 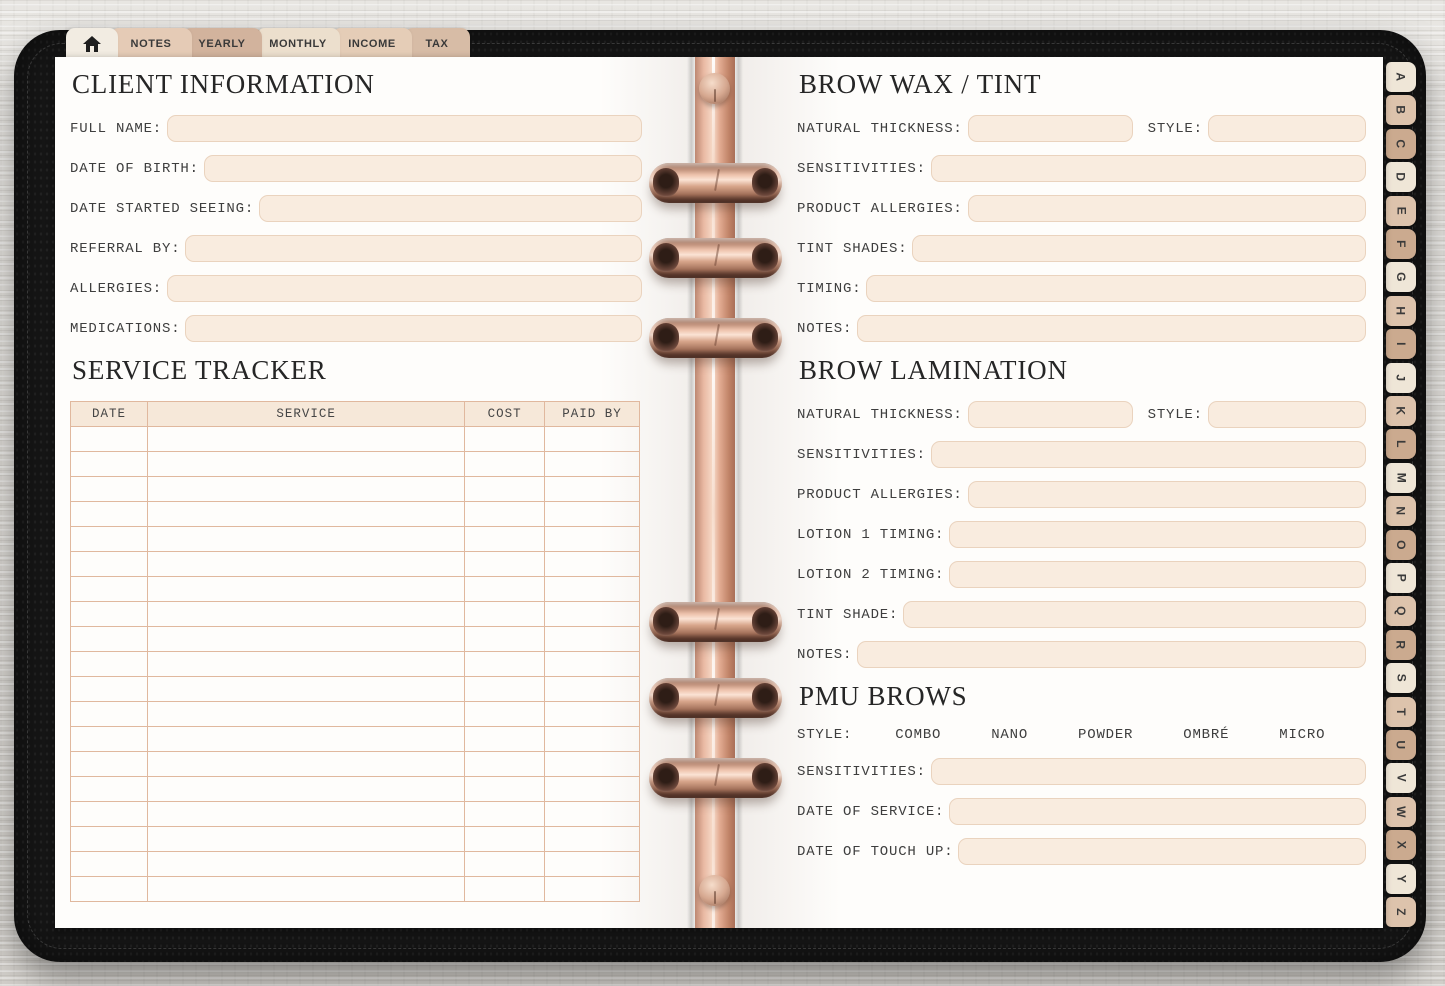 I want to click on alpha-tab-r: R, so click(x=1401, y=644).